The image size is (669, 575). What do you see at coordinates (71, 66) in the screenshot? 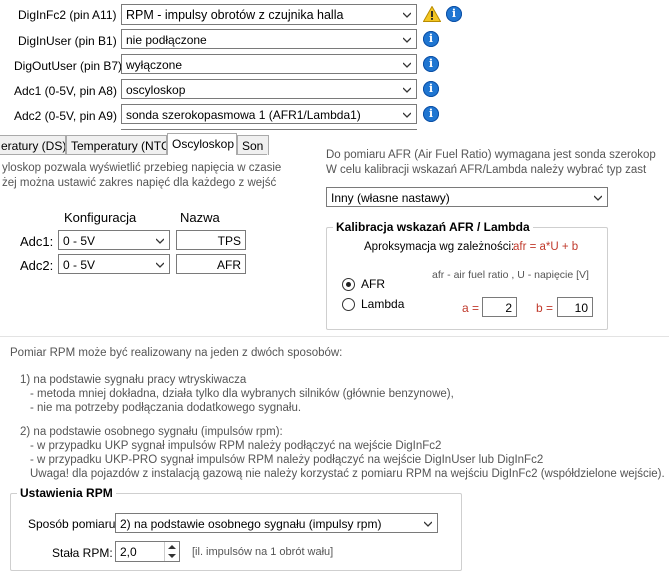
I see `pin-label-digoutuser: DigOutUser (pin B7) :` at bounding box center [71, 66].